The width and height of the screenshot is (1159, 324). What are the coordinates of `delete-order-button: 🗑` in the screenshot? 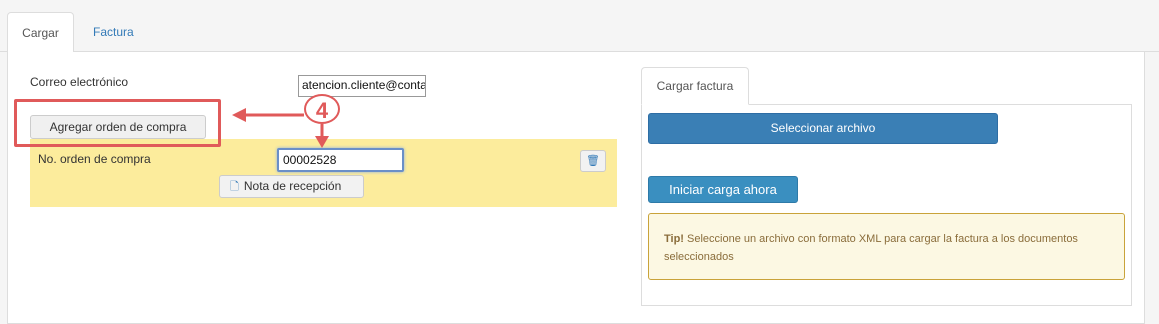 It's located at (593, 161).